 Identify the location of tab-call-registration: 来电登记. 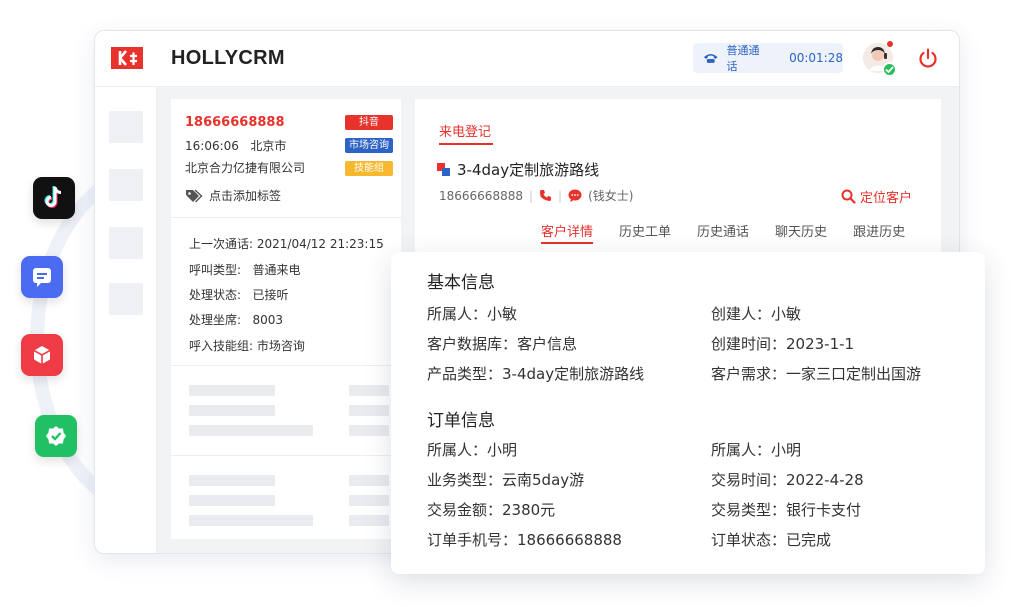
(465, 130).